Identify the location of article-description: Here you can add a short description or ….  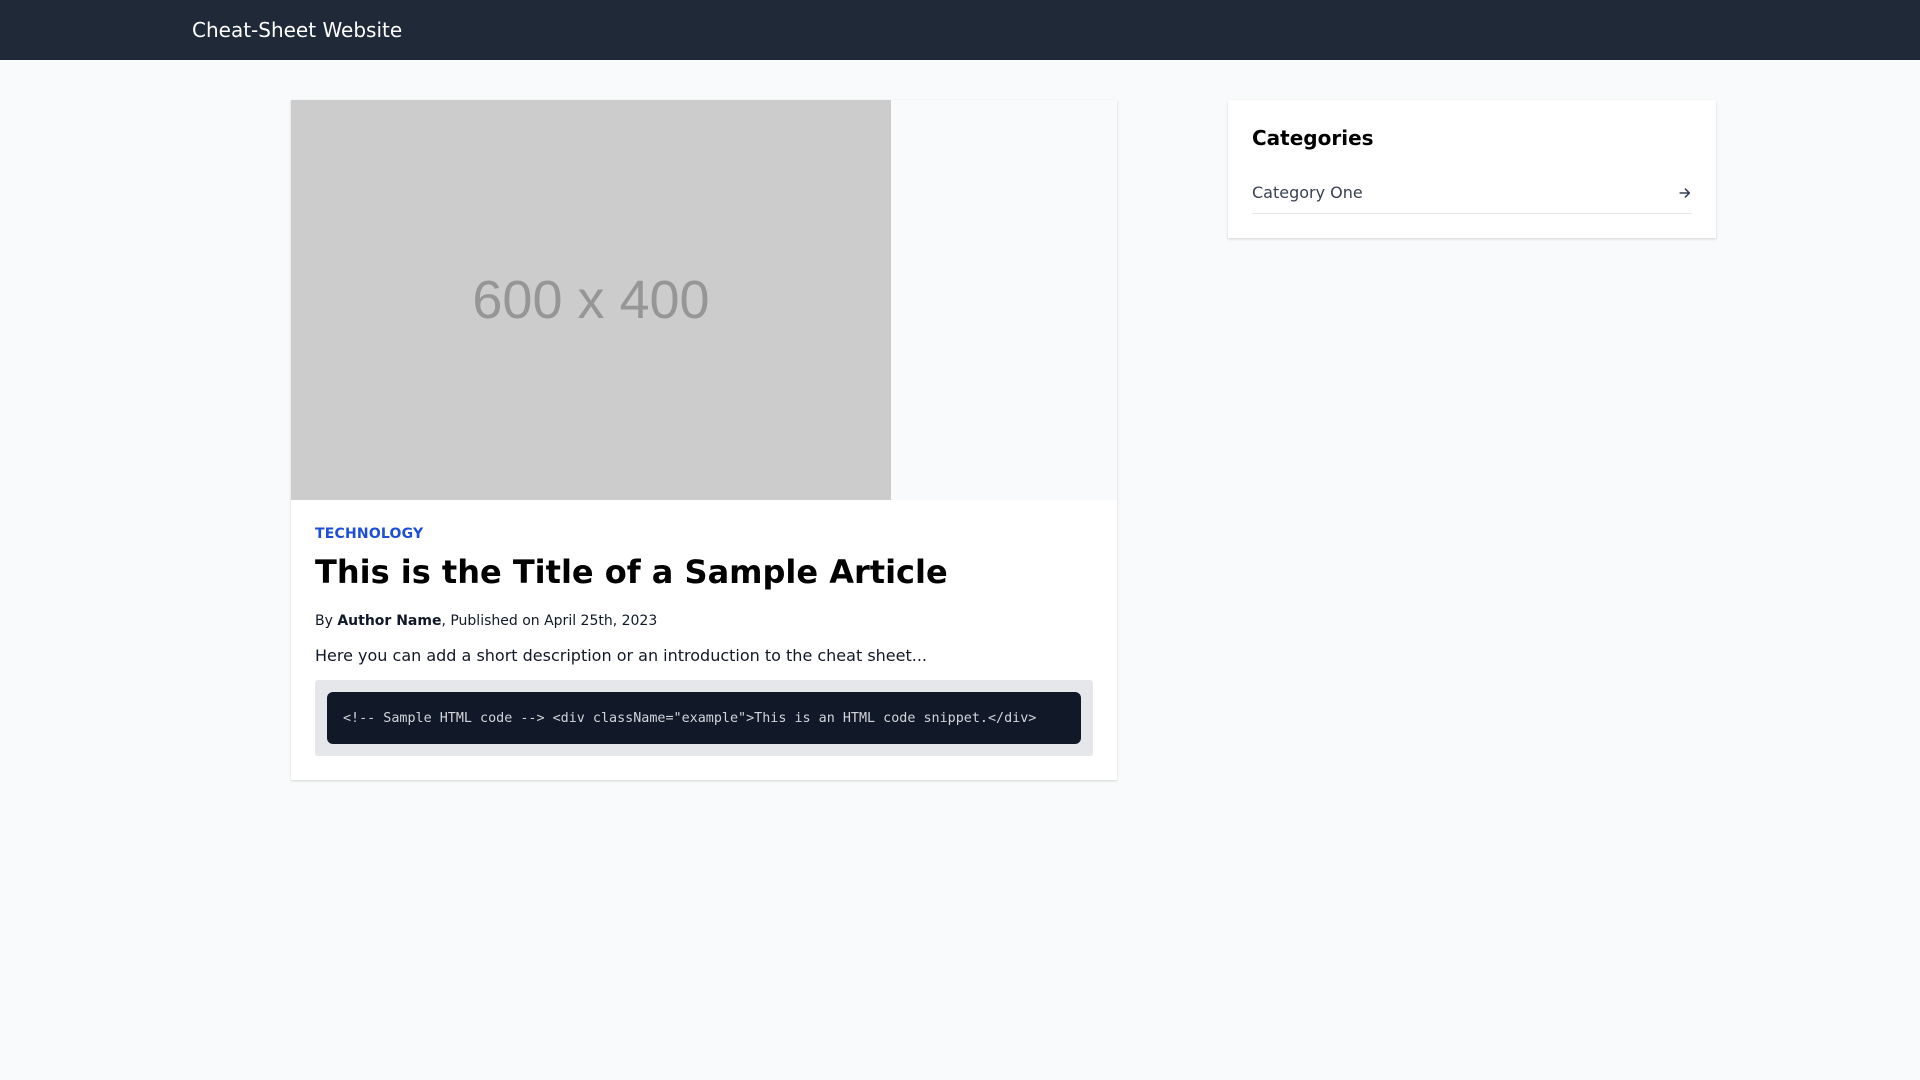
(621, 655).